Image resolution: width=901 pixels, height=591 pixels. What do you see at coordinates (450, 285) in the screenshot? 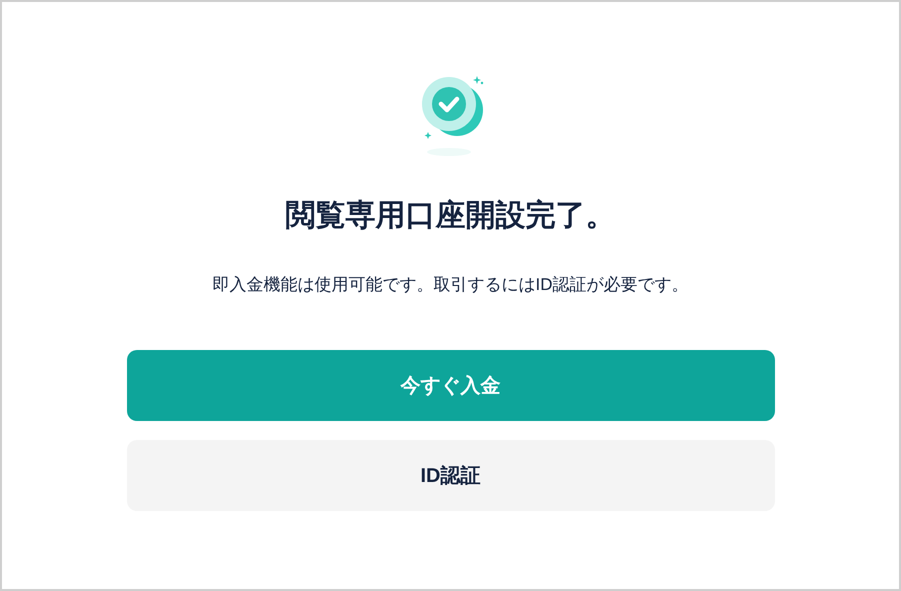
I see `info-message: 即入金機能は使用可能です。取引するにはID認証が必要です。` at bounding box center [450, 285].